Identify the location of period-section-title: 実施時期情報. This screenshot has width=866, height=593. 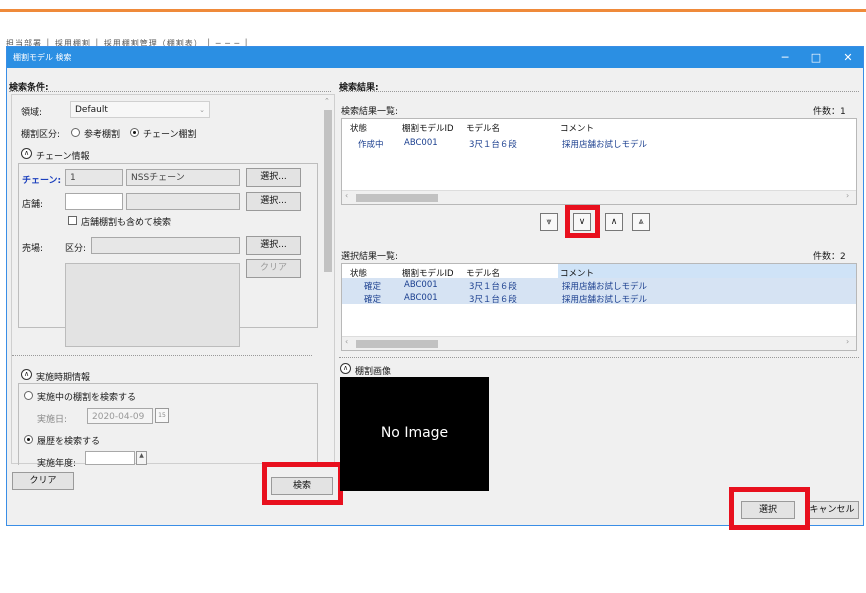
(63, 378).